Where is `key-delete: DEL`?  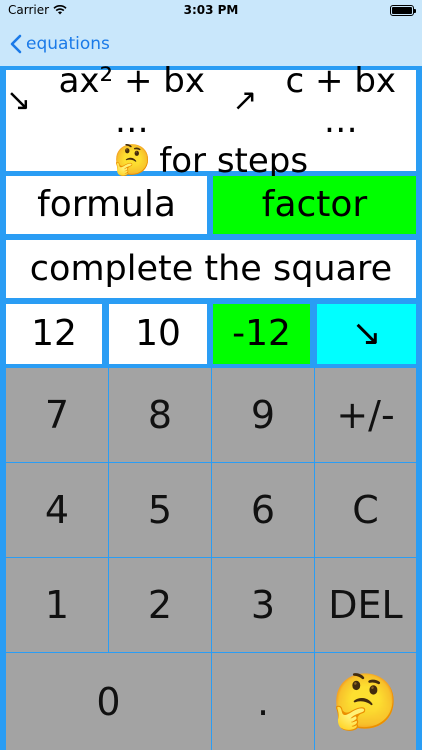
key-delete: DEL is located at coordinates (365, 605).